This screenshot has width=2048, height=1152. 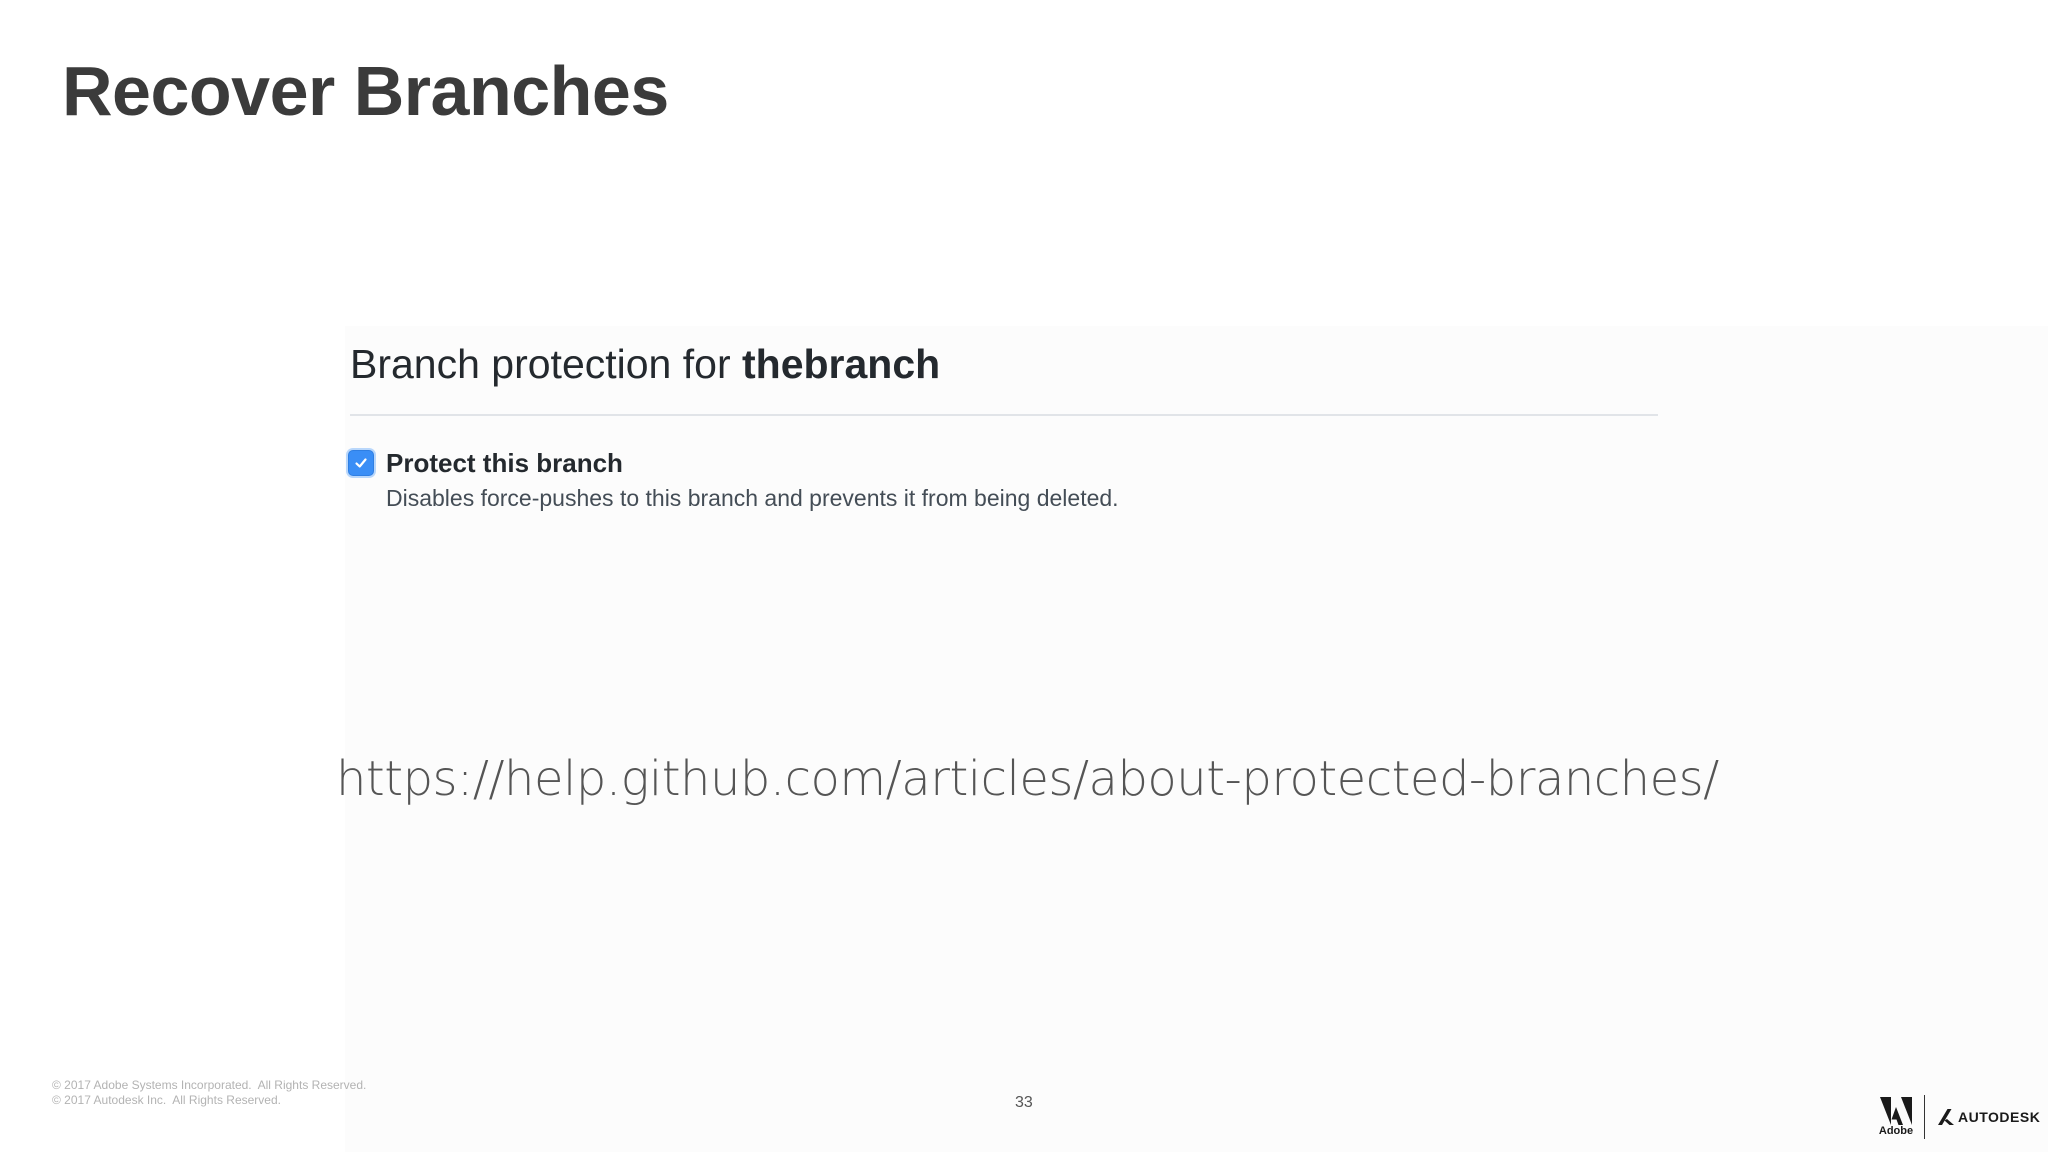 I want to click on autodesk-logo-text: AUTODESK, so click(x=1999, y=1117).